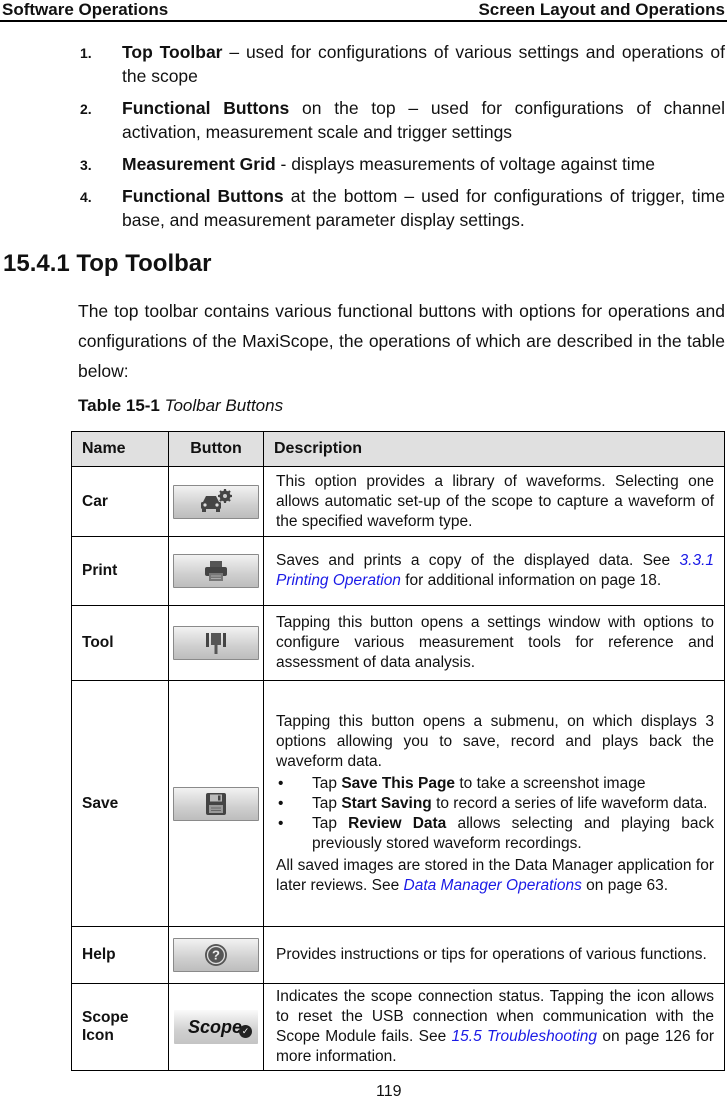 This screenshot has width=727, height=1106. I want to click on list-number: 3., so click(86, 165).